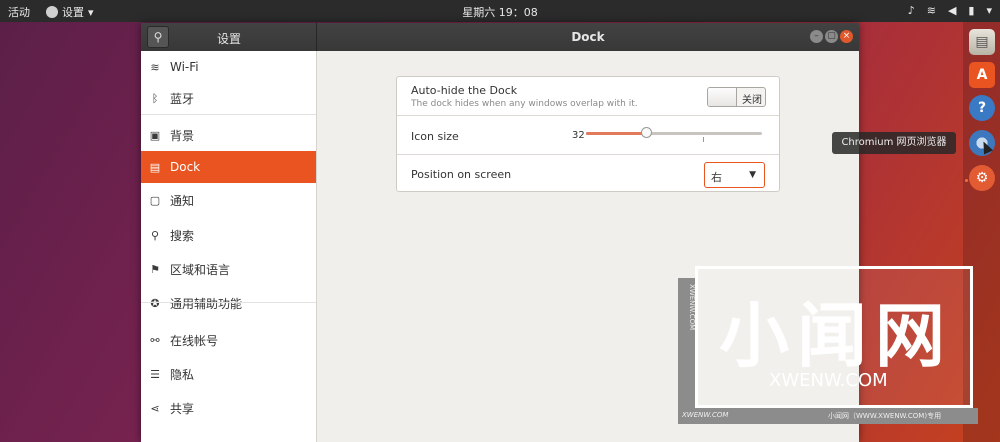  Describe the element at coordinates (206, 303) in the screenshot. I see `sidebar-item-label: 通用辅助功能` at that location.